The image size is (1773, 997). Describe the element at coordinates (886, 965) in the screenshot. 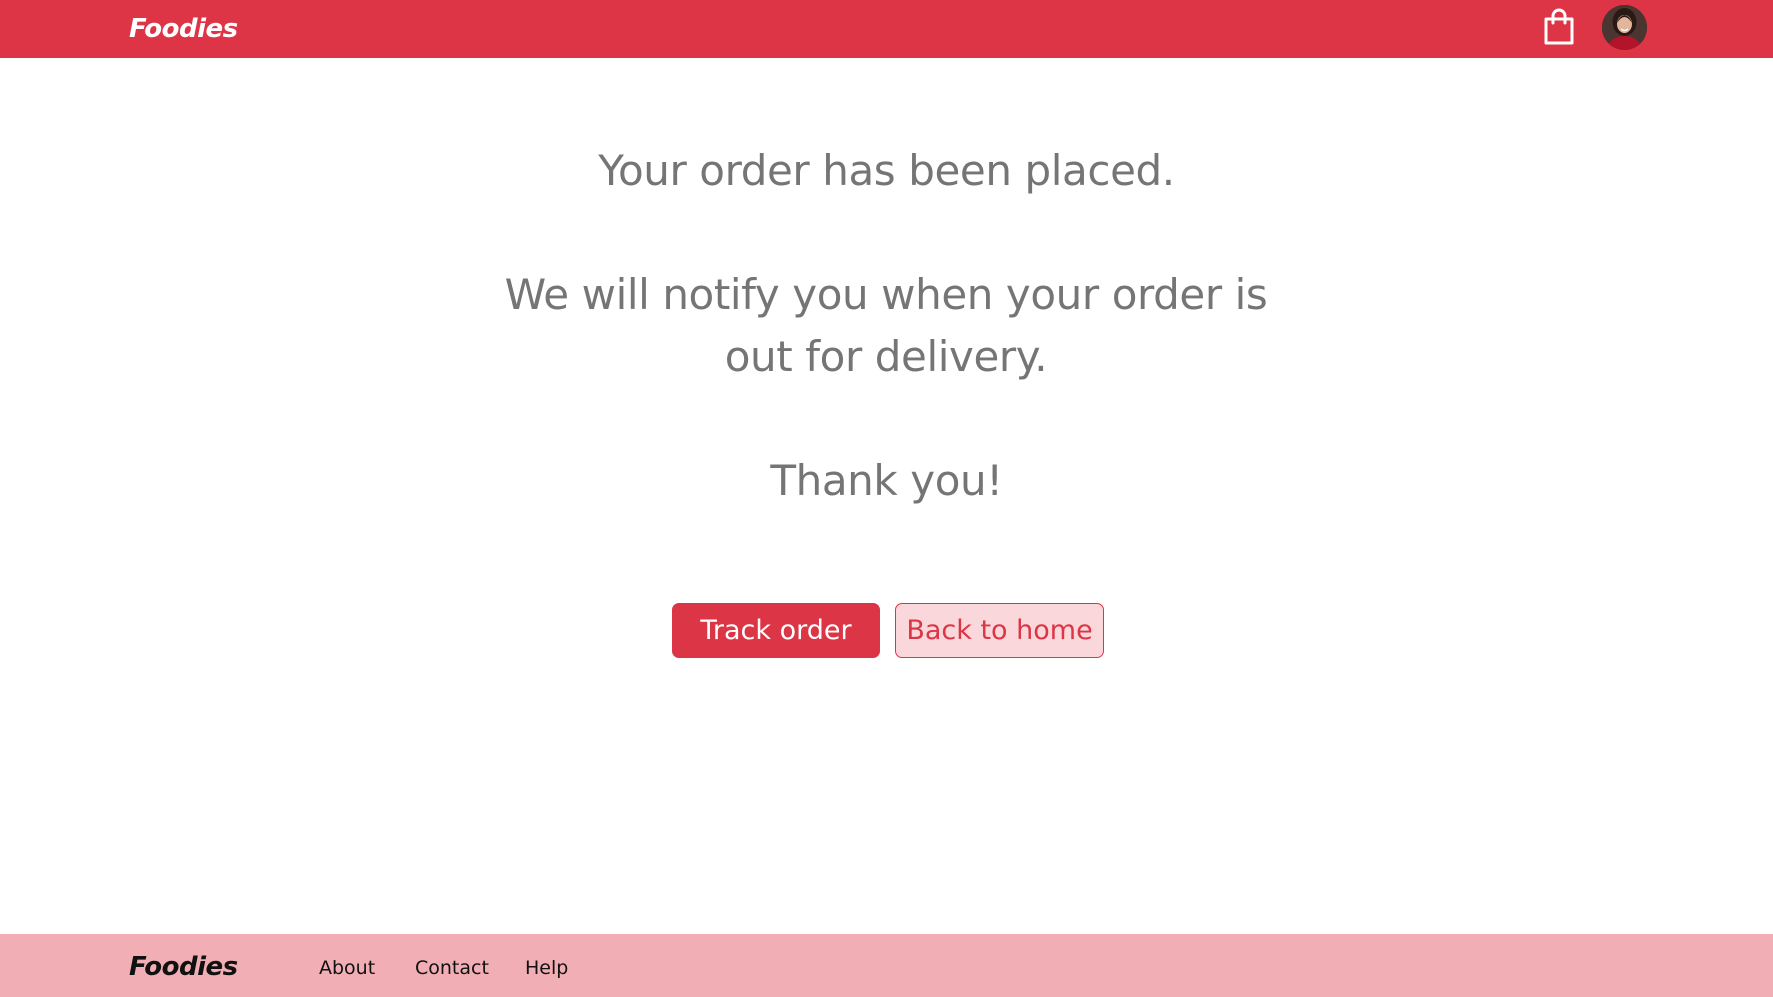

I see `footer: Foodies About Contact Help` at that location.